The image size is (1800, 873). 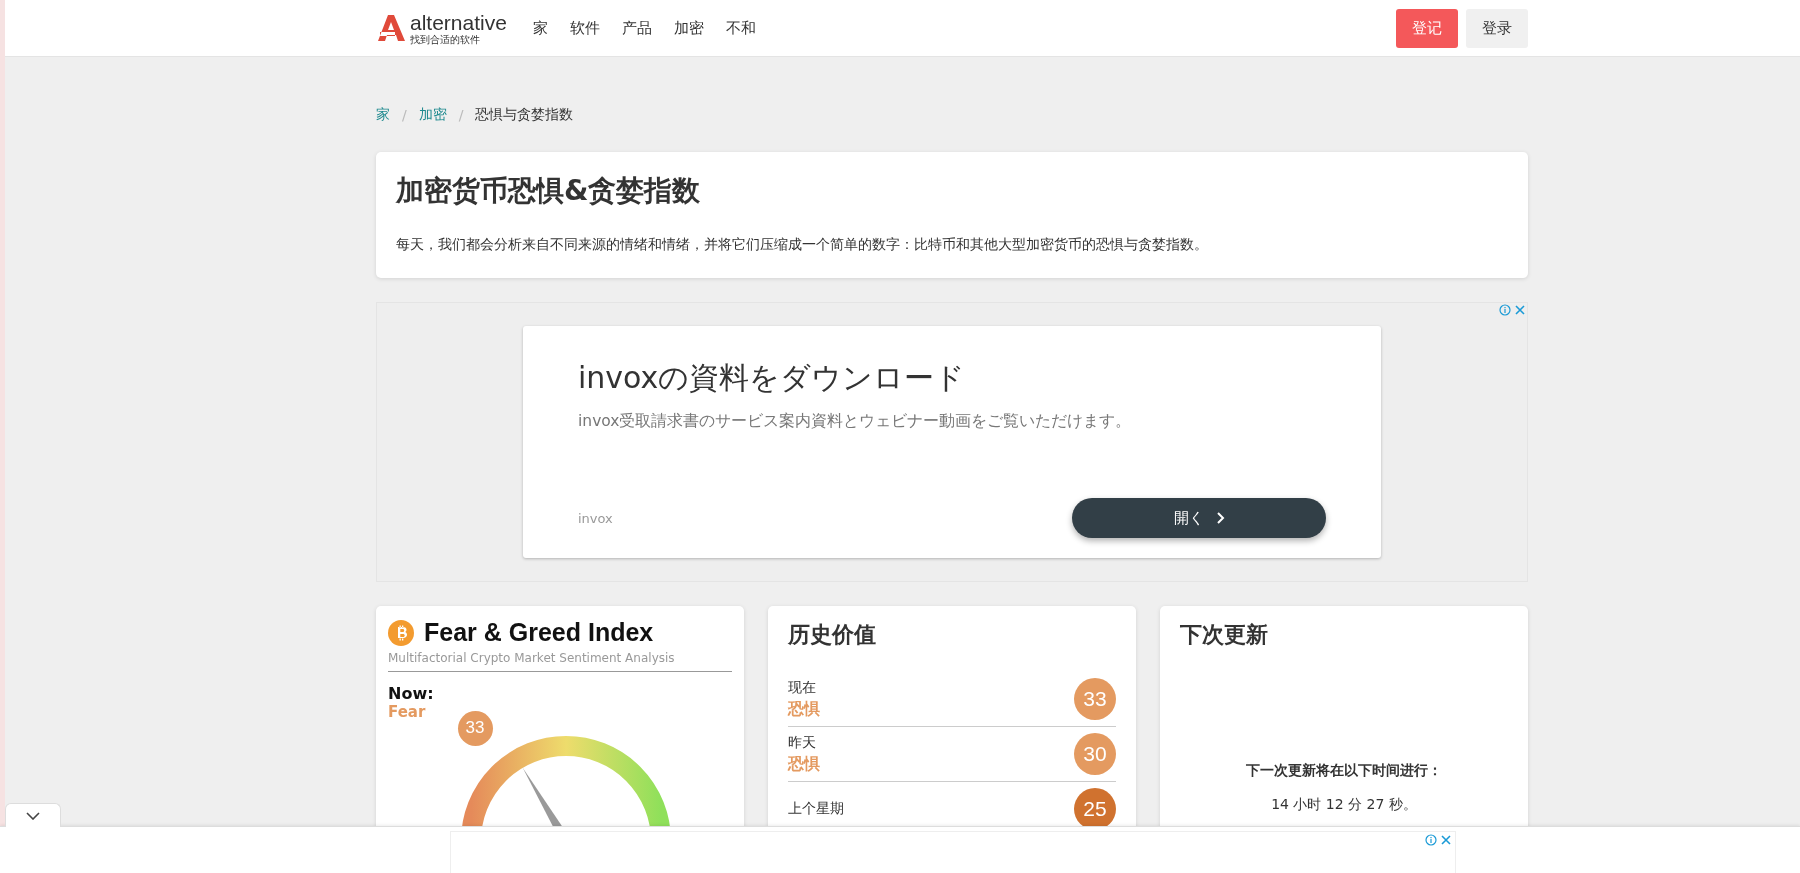 What do you see at coordinates (391, 28) in the screenshot?
I see `logo-icon` at bounding box center [391, 28].